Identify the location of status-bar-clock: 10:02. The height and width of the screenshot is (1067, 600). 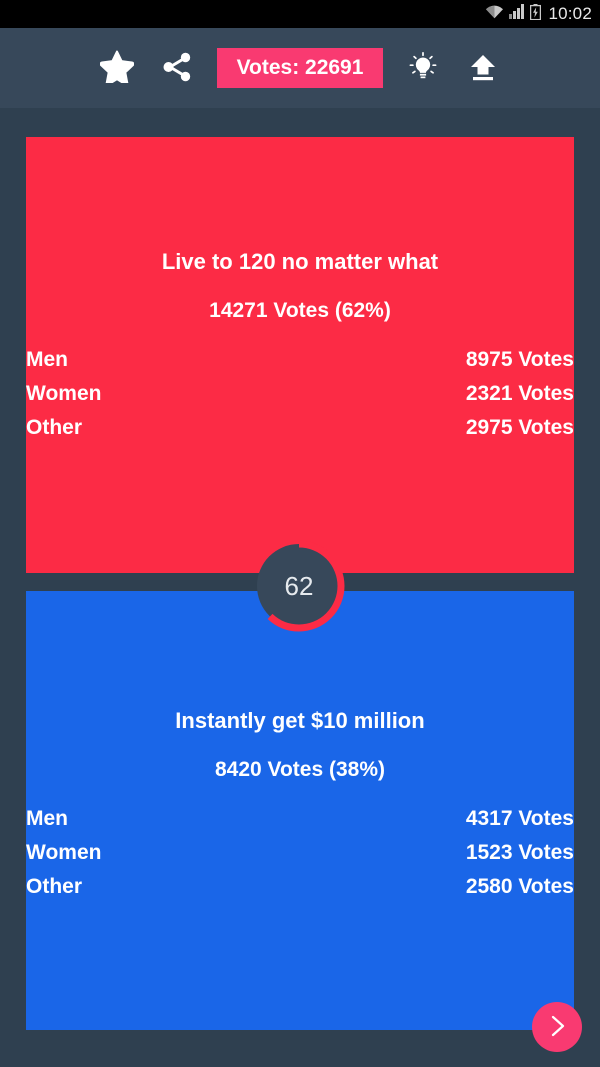
(570, 13).